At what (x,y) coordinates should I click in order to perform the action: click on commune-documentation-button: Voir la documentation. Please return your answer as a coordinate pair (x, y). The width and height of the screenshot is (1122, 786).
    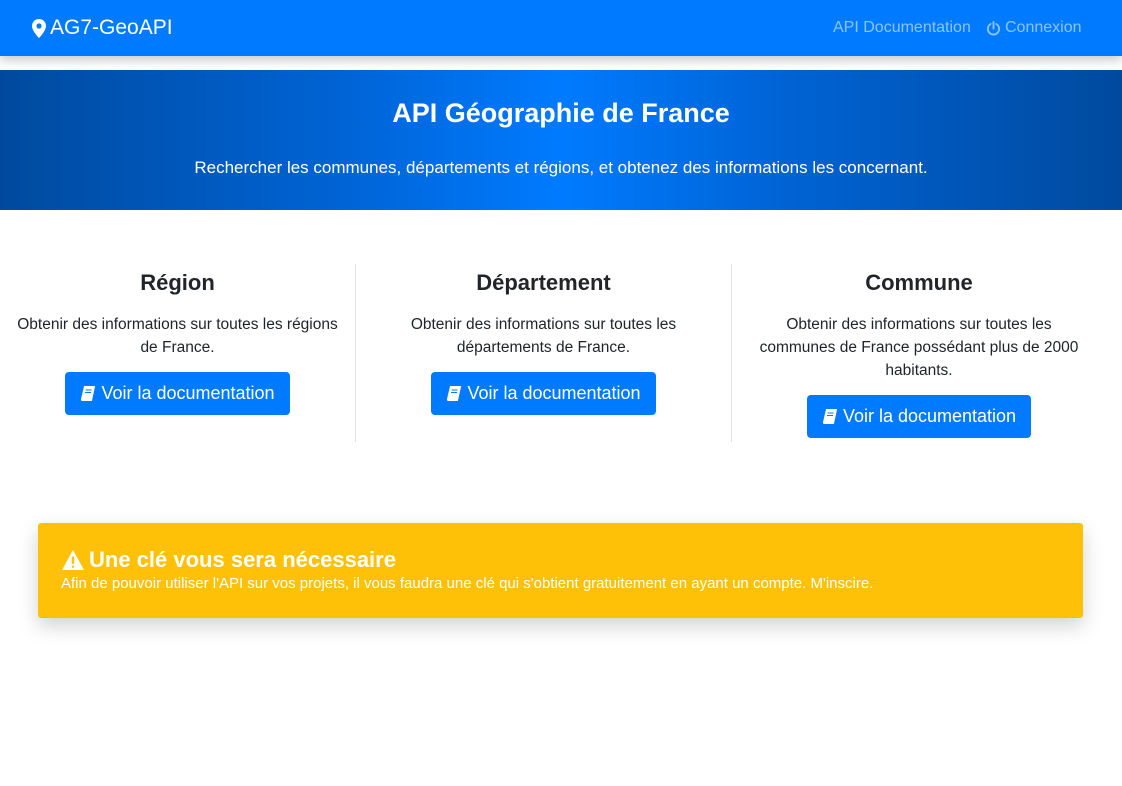
    Looking at the image, I should click on (919, 416).